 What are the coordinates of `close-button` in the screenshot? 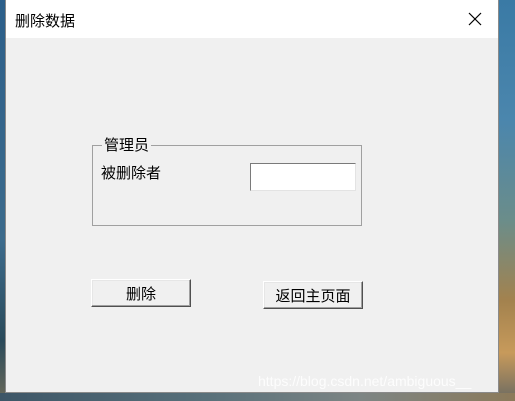 It's located at (475, 19).